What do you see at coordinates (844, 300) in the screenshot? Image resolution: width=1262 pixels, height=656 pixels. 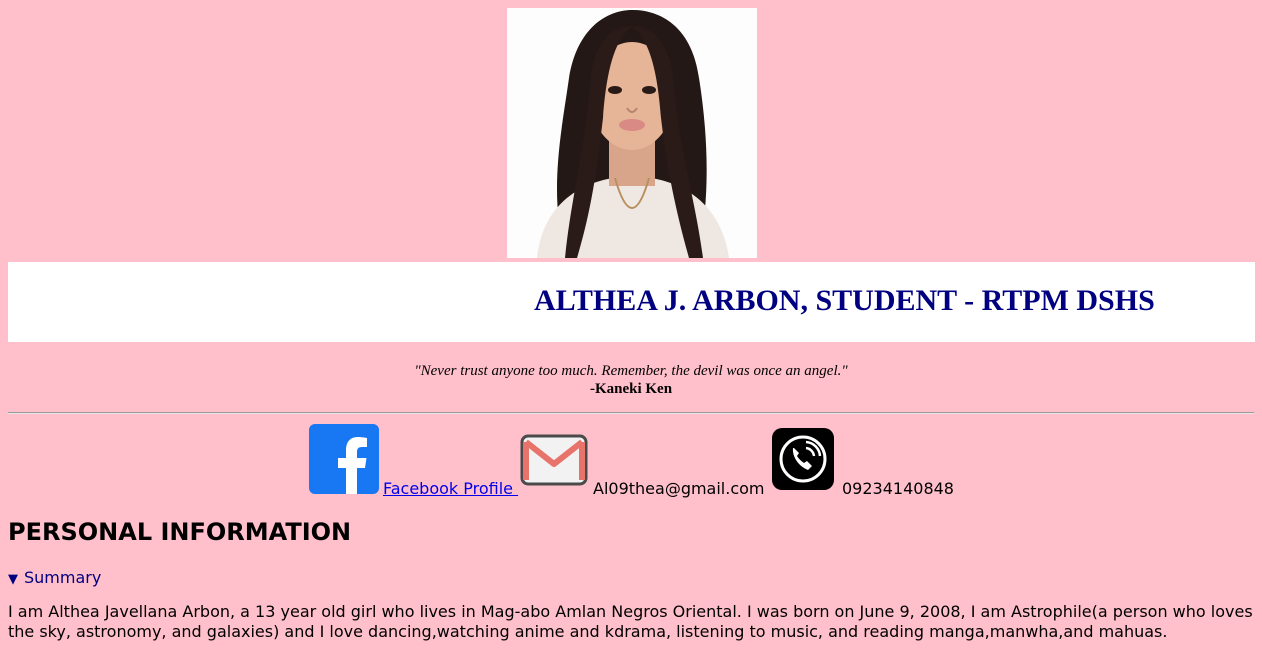 I see `page-title: ALTHEA J. ARBON, STUDENT - RTPM DSHS` at bounding box center [844, 300].